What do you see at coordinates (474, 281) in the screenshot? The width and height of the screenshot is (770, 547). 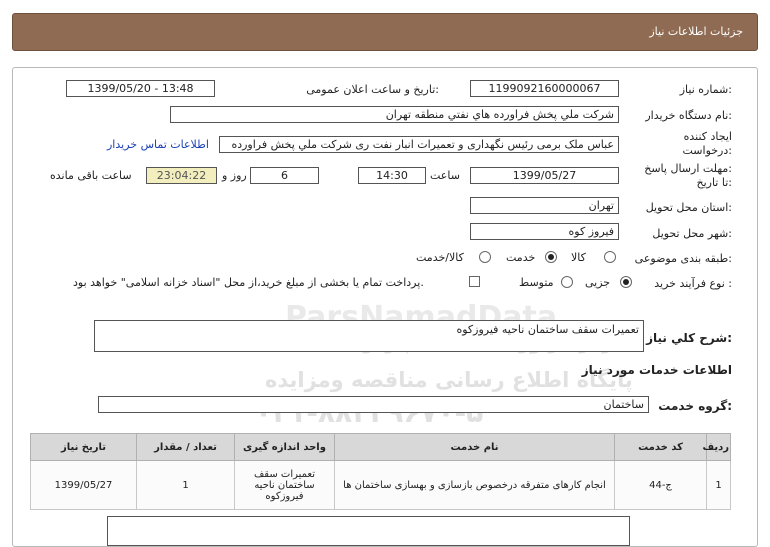 I see `treasury-payment-checkbox` at bounding box center [474, 281].